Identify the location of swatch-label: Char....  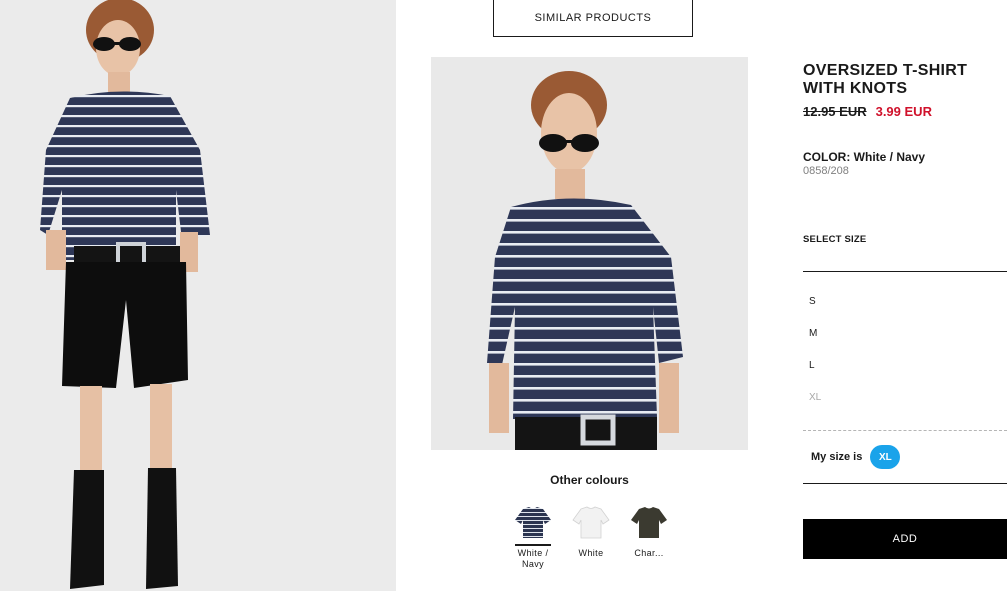
(649, 553).